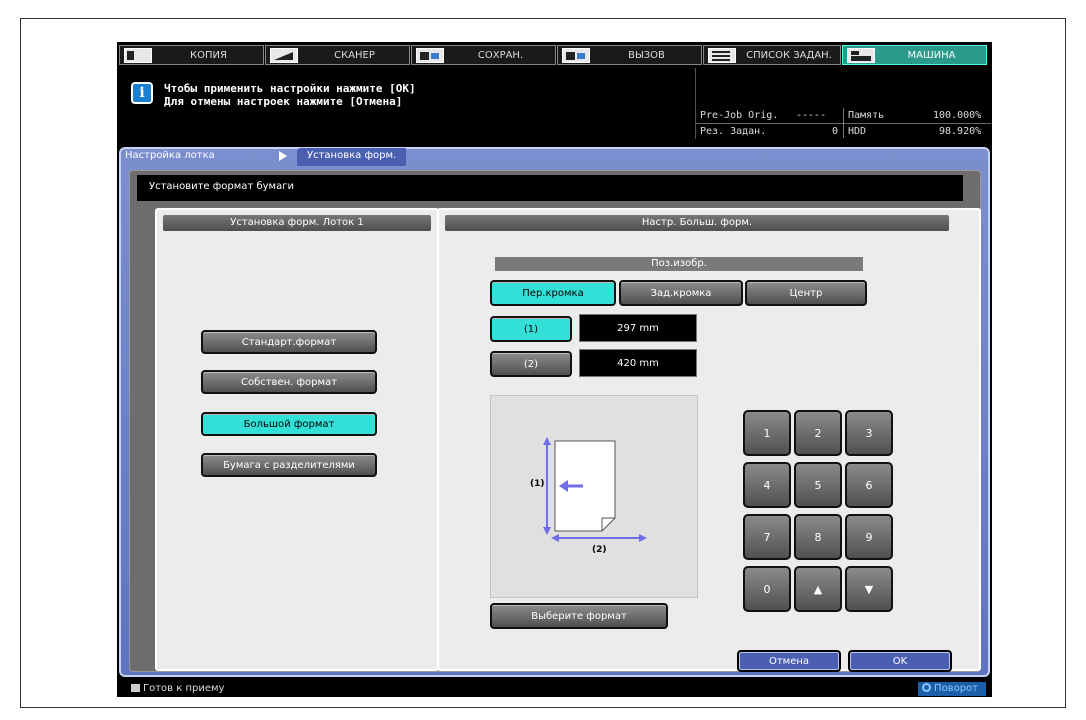 The width and height of the screenshot is (1086, 720). I want to click on ready-status: Готов к приему, so click(177, 688).